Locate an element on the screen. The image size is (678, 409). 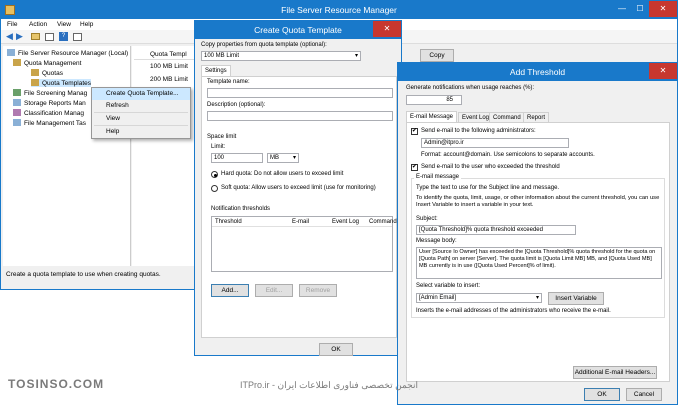
console-icon is located at coordinates (49, 37).